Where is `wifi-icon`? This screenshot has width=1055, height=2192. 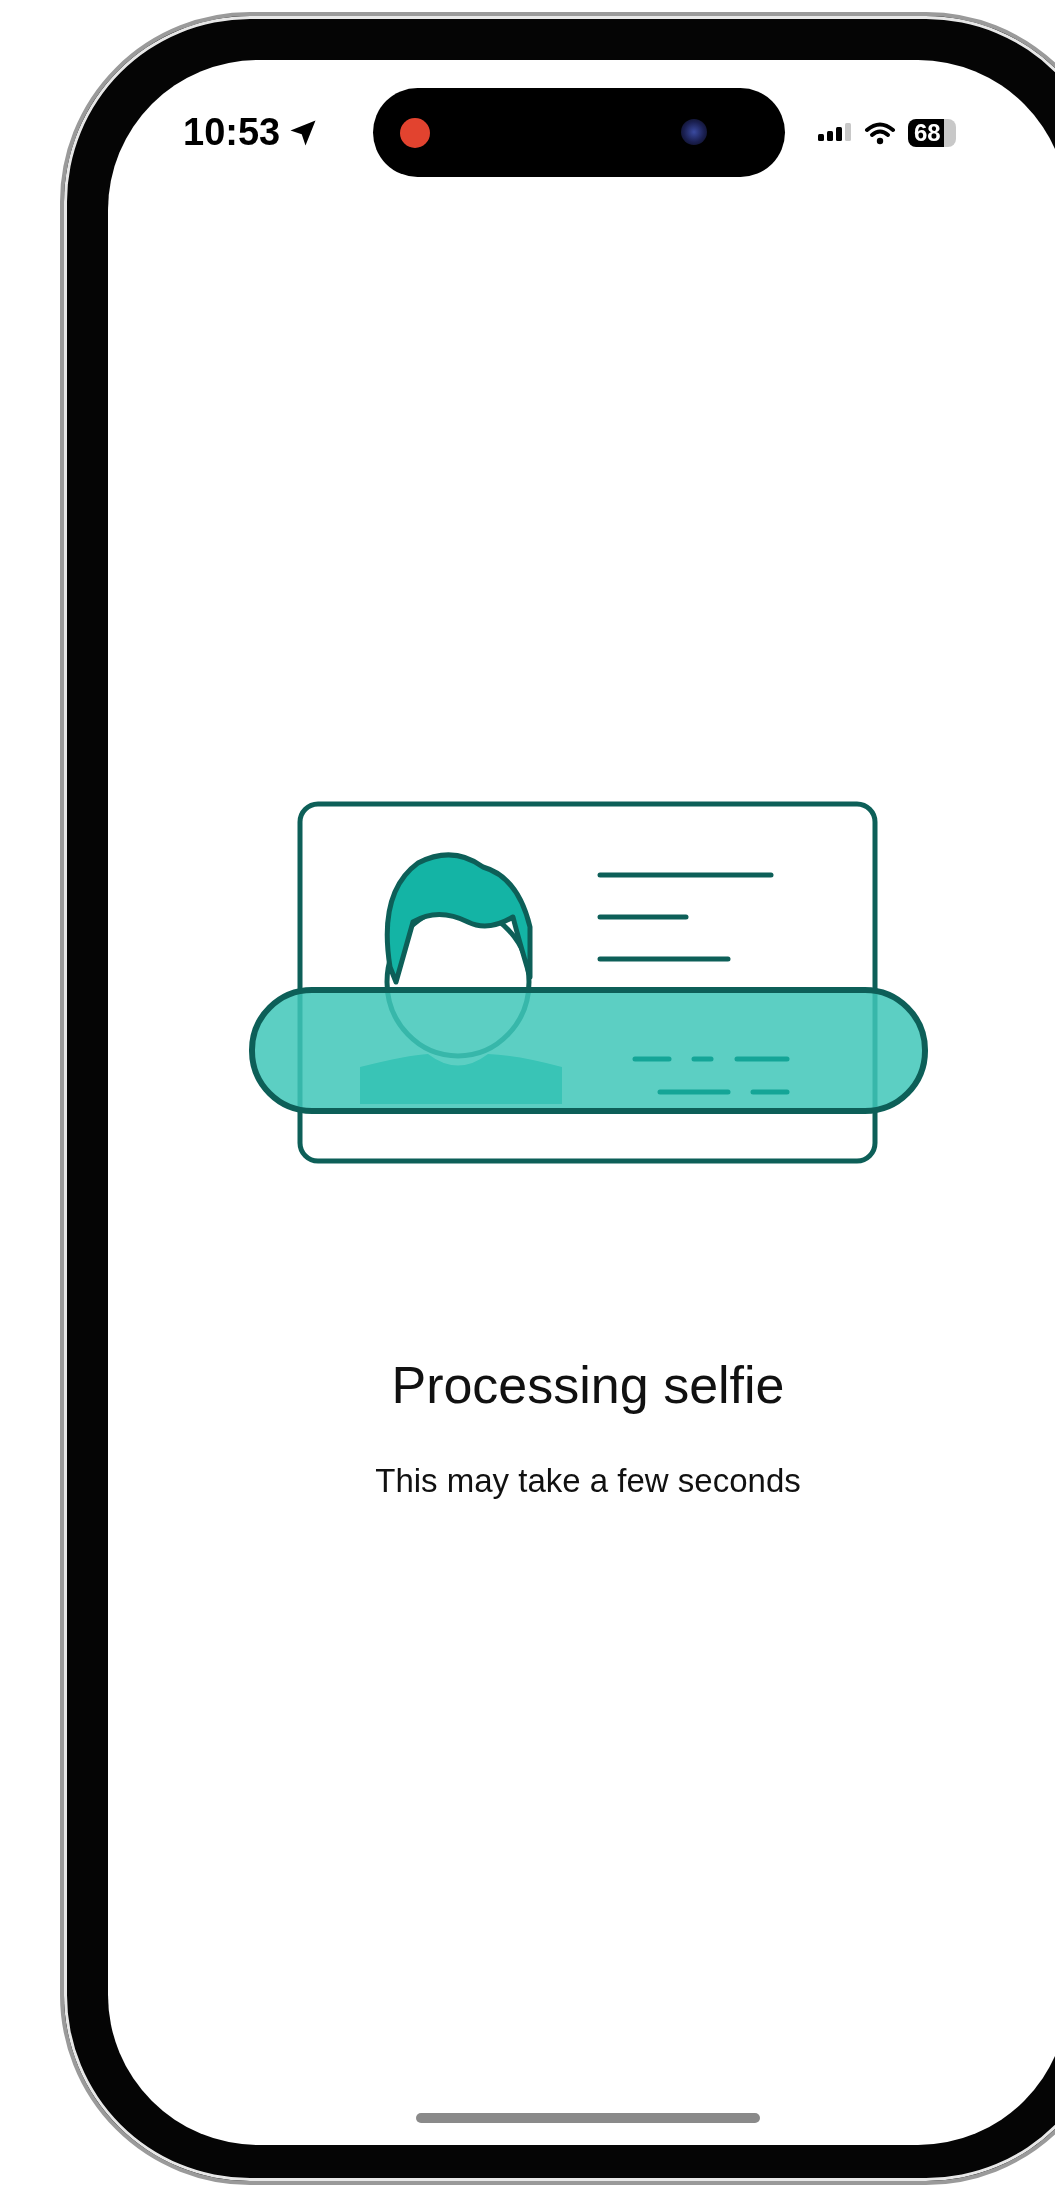
wifi-icon is located at coordinates (880, 132).